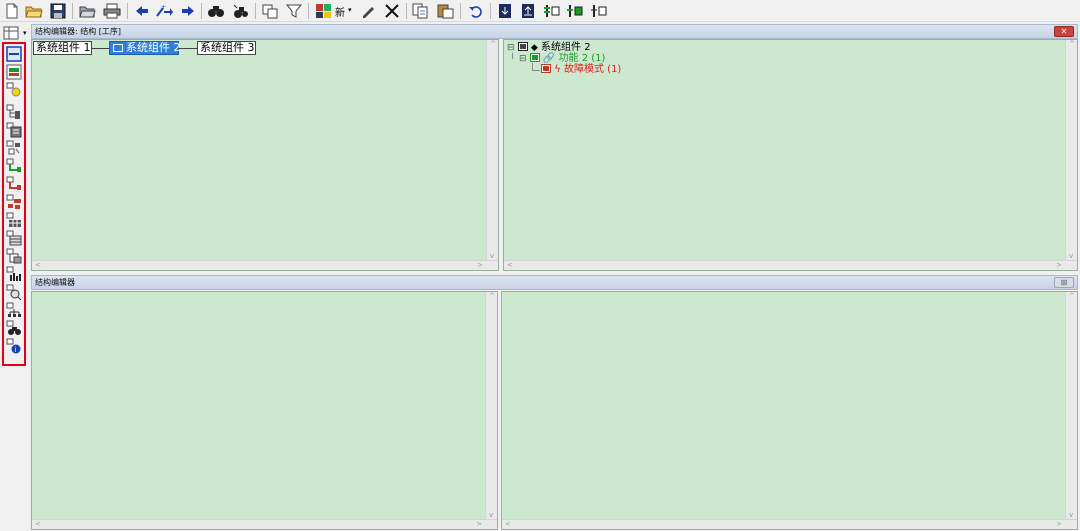  I want to click on bottom-panel-titlebar: 结构编辑器 ⊠, so click(554, 282).